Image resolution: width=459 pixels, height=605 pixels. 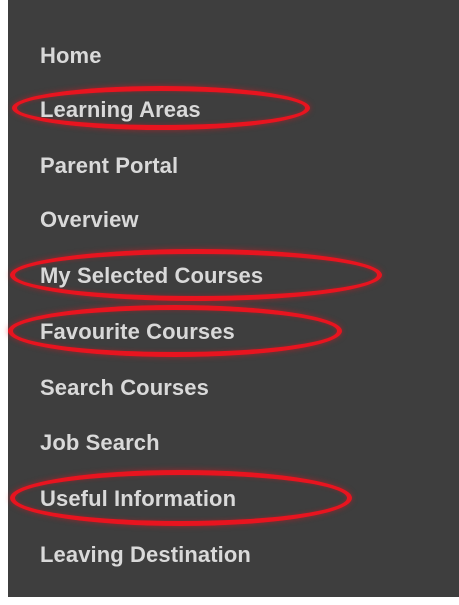 I want to click on nav-item-favourite-courses: Favourite Courses, so click(x=137, y=332).